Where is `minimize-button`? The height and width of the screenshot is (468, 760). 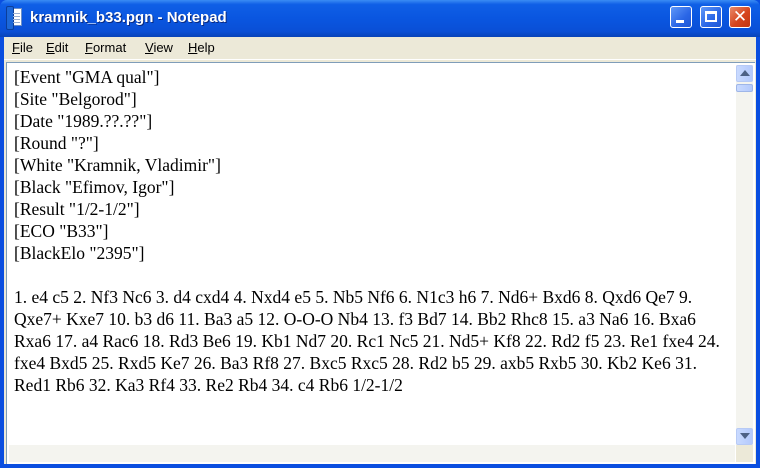 minimize-button is located at coordinates (681, 17).